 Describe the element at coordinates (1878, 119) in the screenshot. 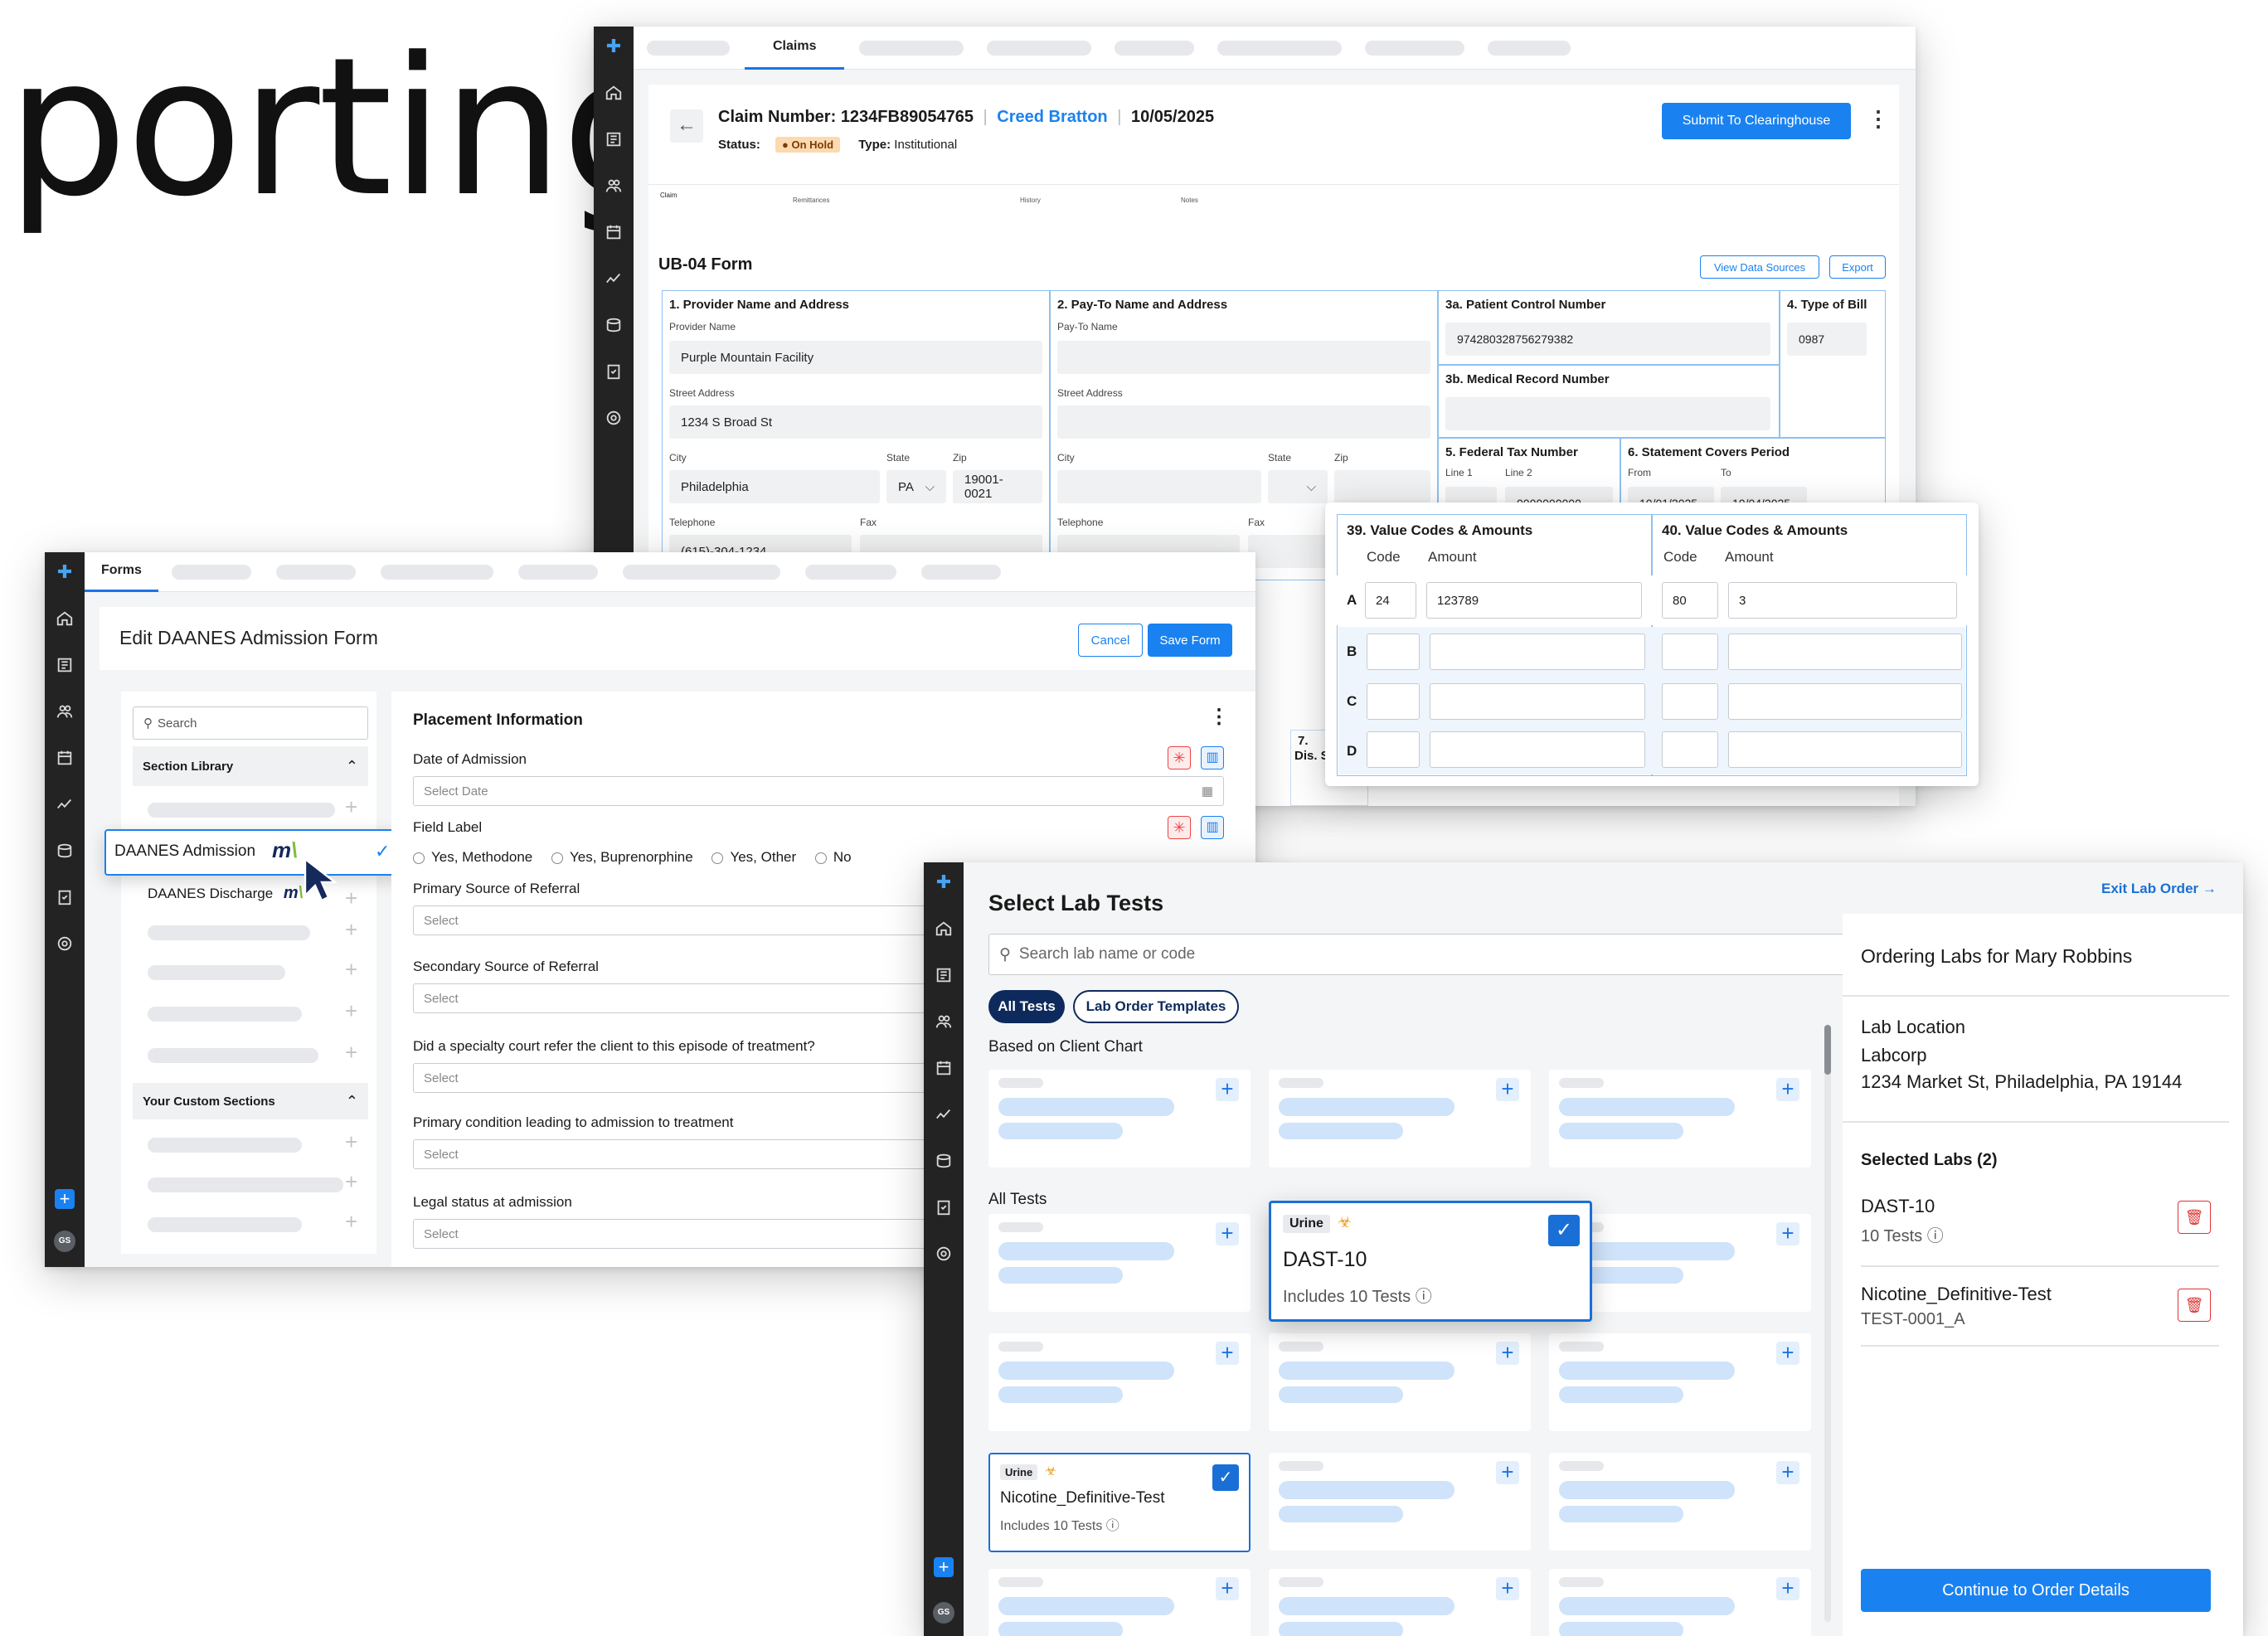

I see `more-menu-icon: ⋮` at that location.